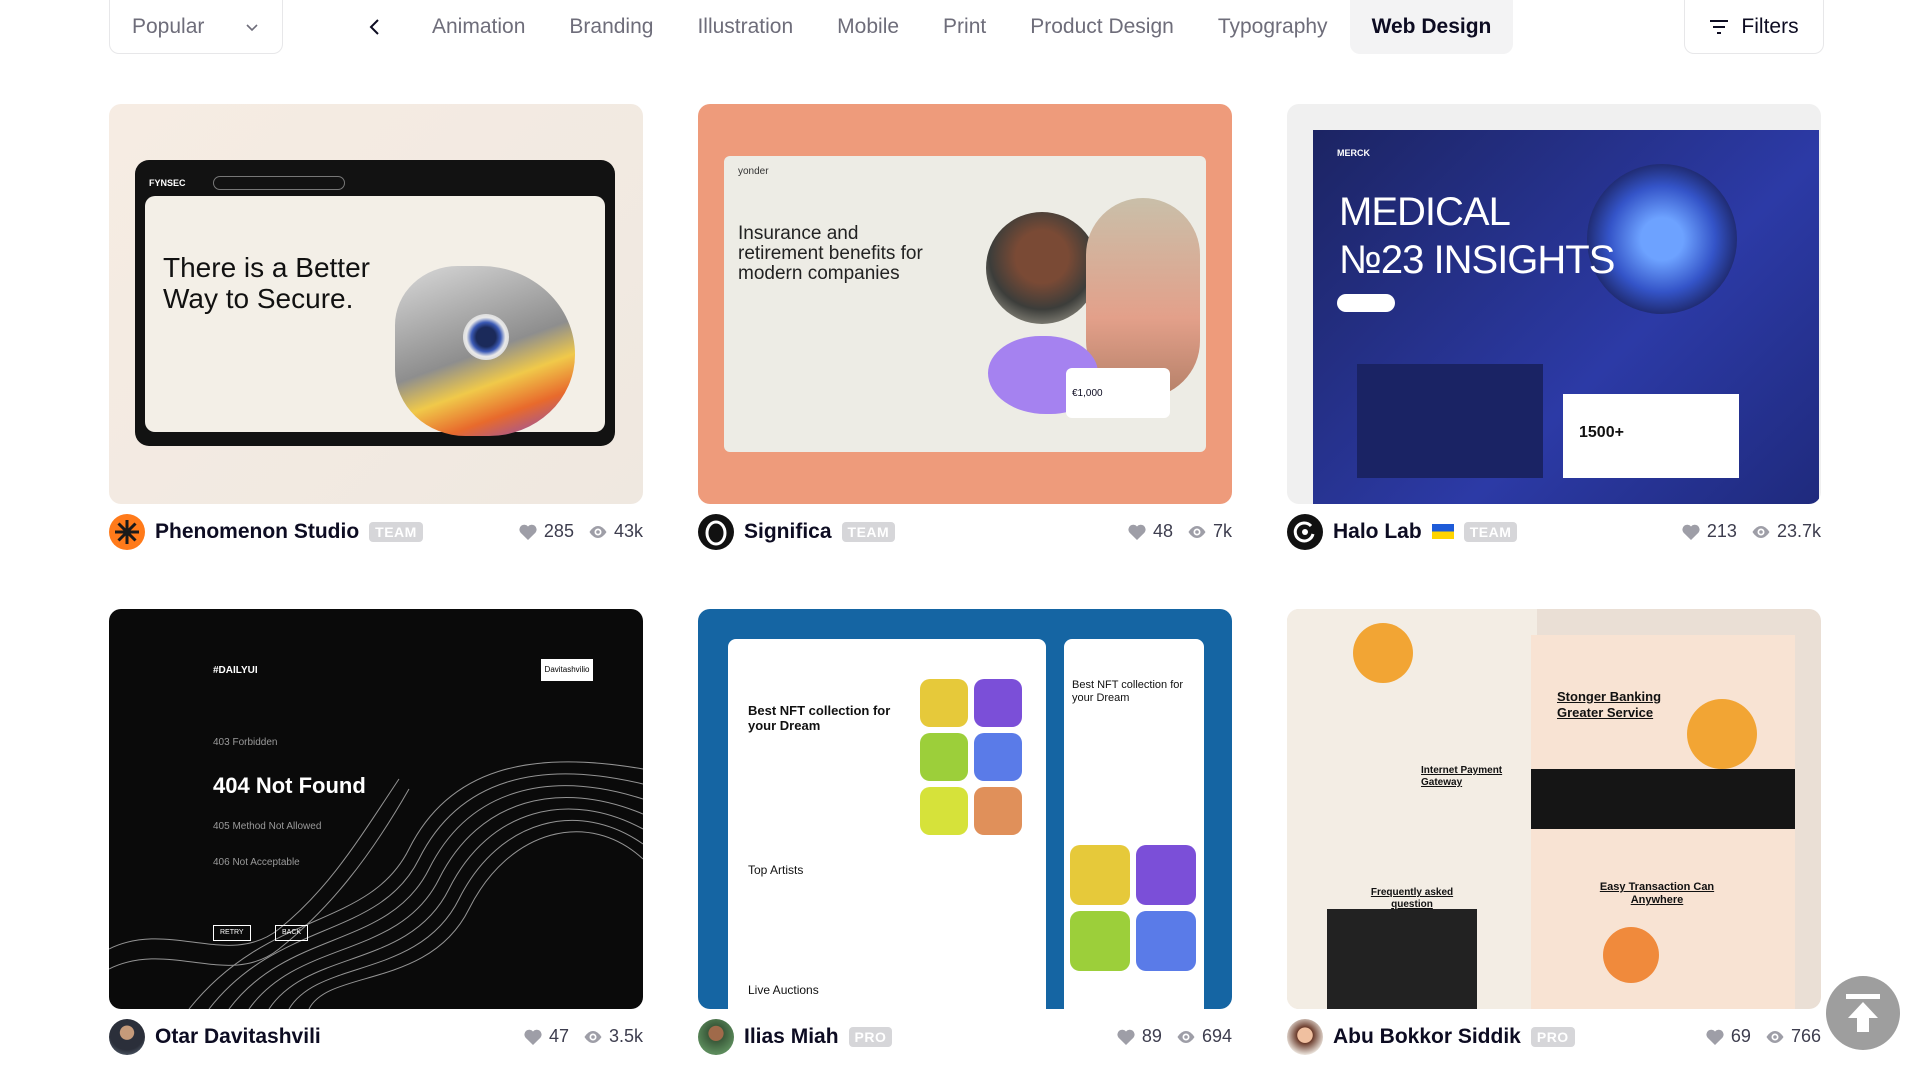 This screenshot has height=1080, width=1920. Describe the element at coordinates (819, 718) in the screenshot. I see `mockup-headline: Best NFT collection for your Dream` at that location.